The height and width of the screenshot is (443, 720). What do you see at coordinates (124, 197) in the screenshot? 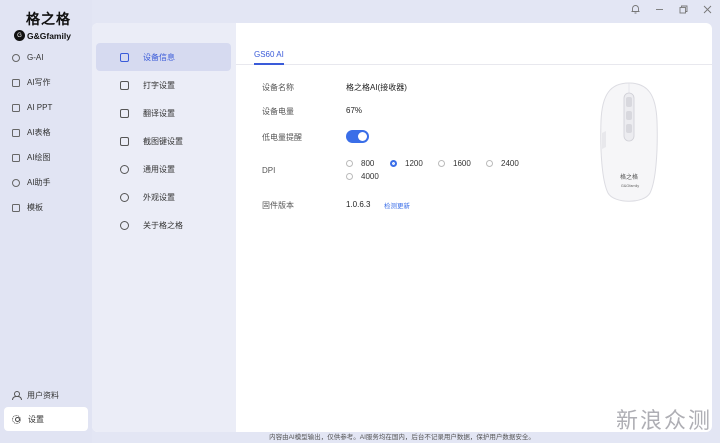
I see `palette-icon` at bounding box center [124, 197].